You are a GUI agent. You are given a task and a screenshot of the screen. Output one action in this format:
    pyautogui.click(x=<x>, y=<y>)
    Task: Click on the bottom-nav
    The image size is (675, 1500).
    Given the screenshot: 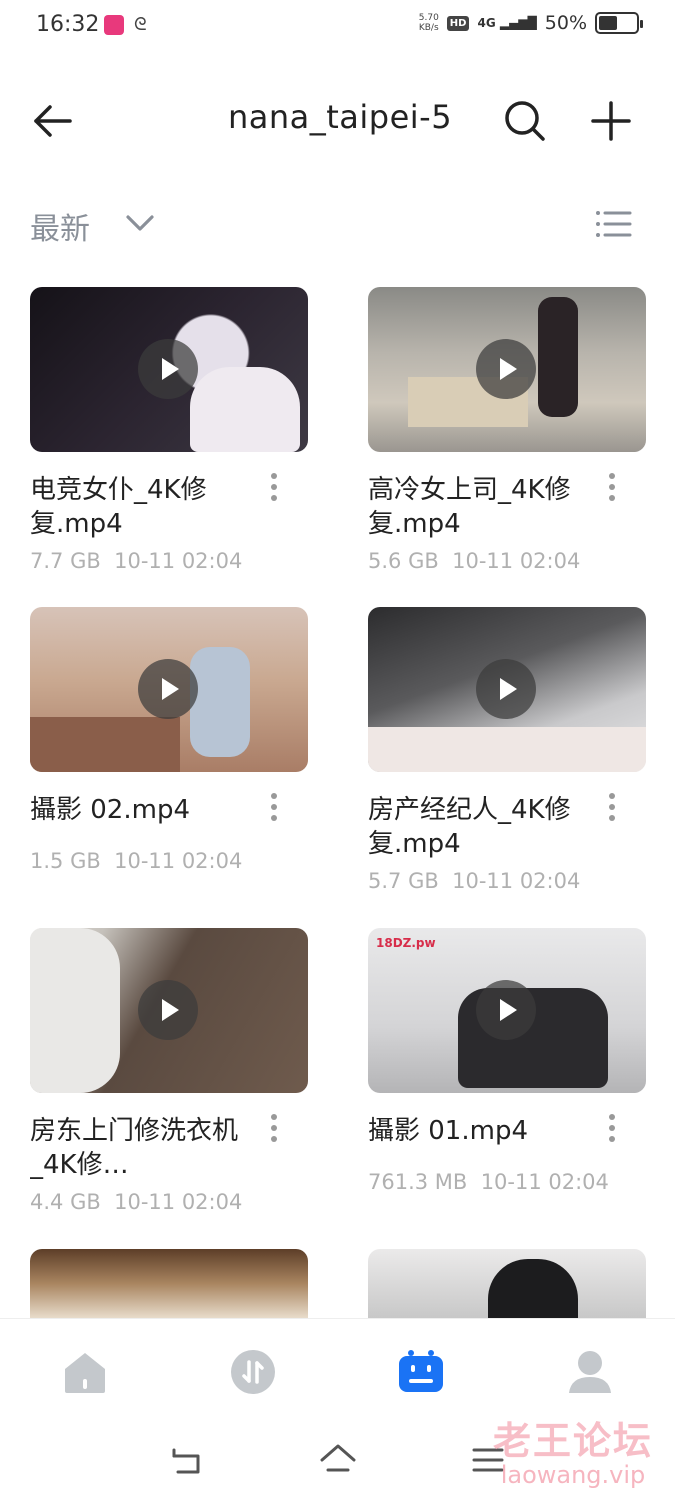 What is the action you would take?
    pyautogui.click(x=337, y=1370)
    